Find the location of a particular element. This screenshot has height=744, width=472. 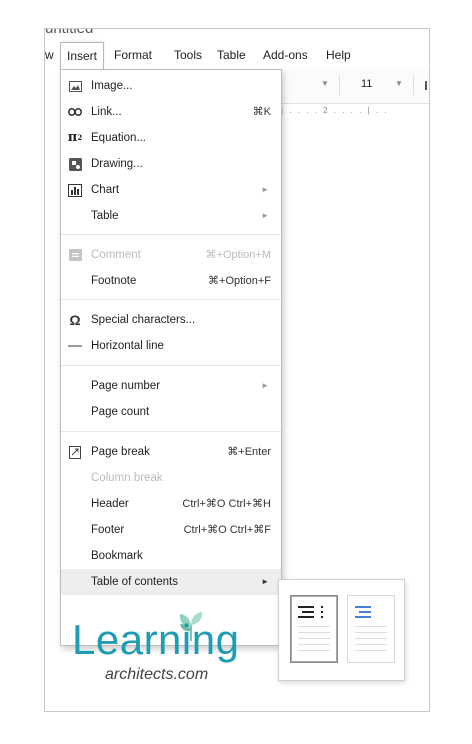

omega-icon: Ω is located at coordinates (75, 320).